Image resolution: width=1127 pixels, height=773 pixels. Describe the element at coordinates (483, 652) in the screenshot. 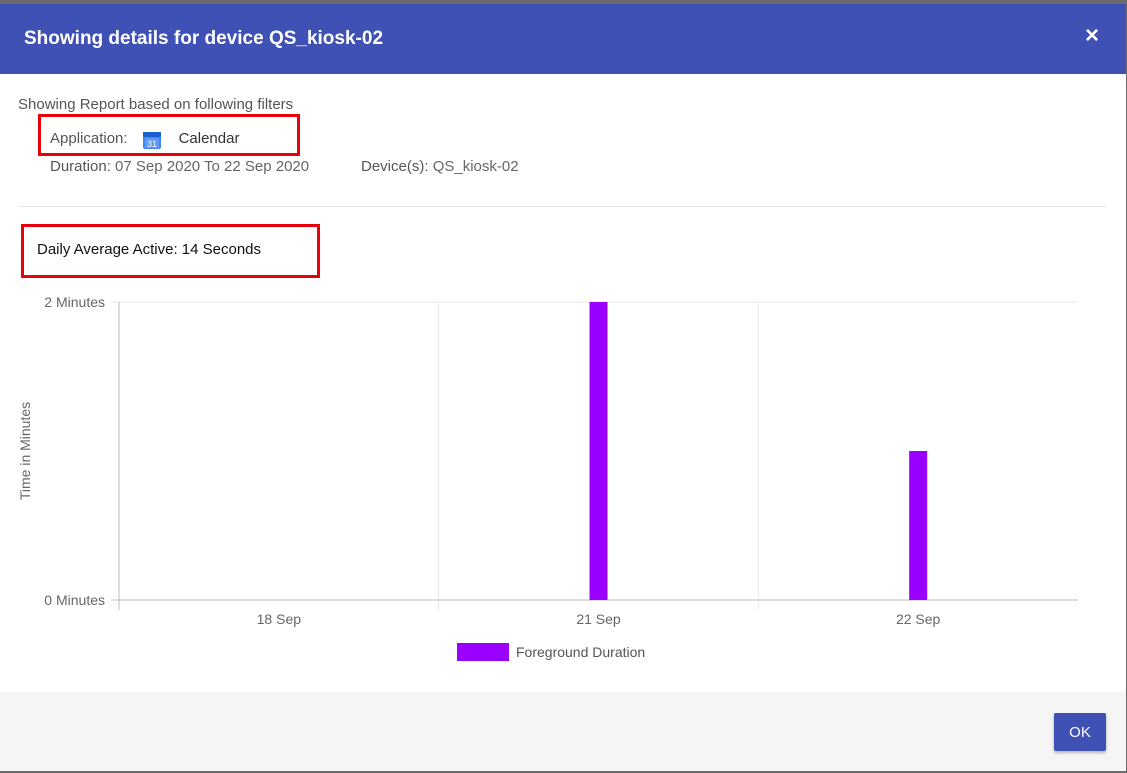

I see `legend-swatch` at that location.